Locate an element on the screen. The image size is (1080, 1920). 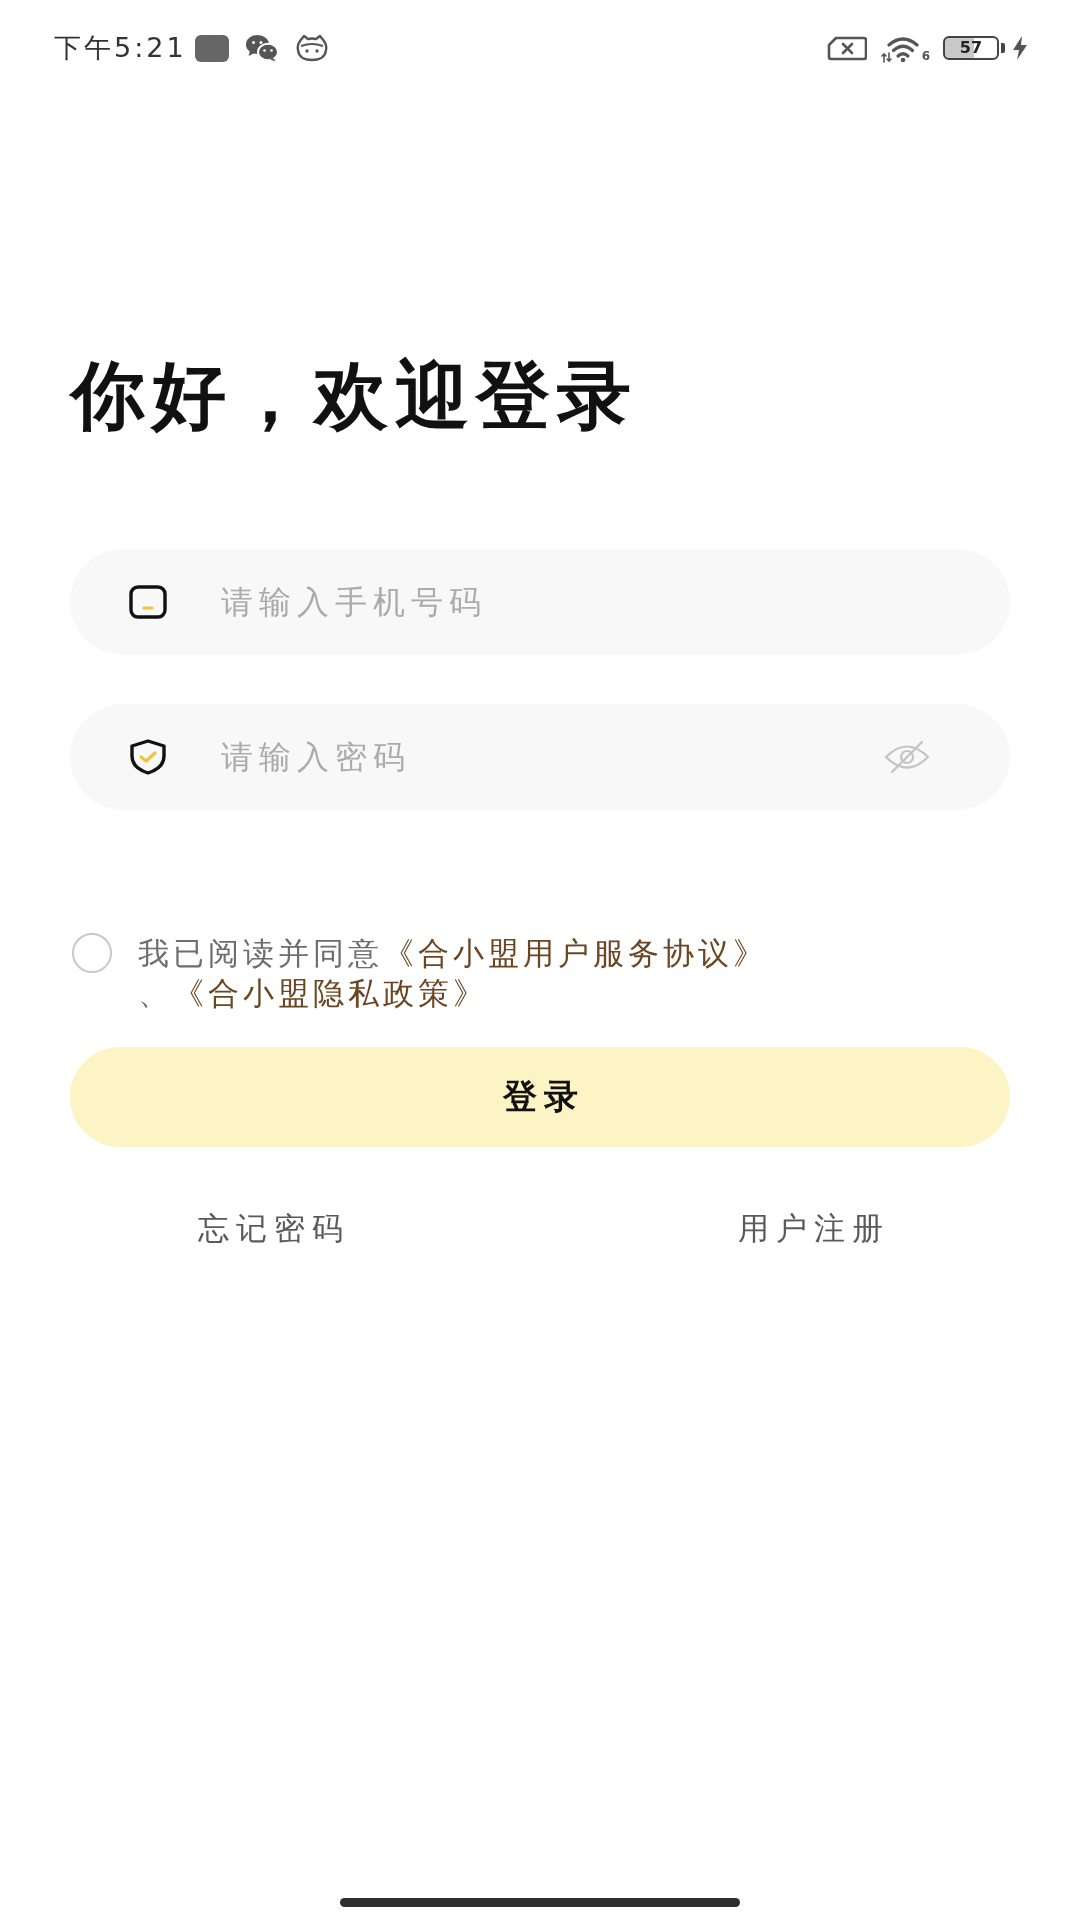
app-notification-icon is located at coordinates (211, 48).